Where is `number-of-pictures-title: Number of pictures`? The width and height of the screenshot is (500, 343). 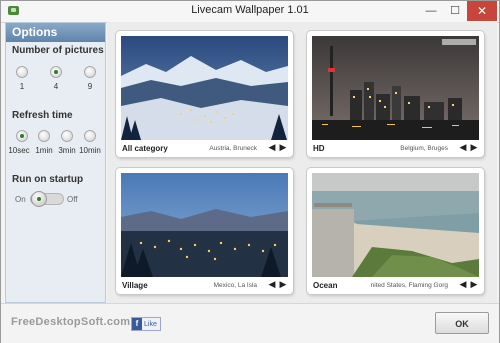 number-of-pictures-title: Number of pictures is located at coordinates (58, 50).